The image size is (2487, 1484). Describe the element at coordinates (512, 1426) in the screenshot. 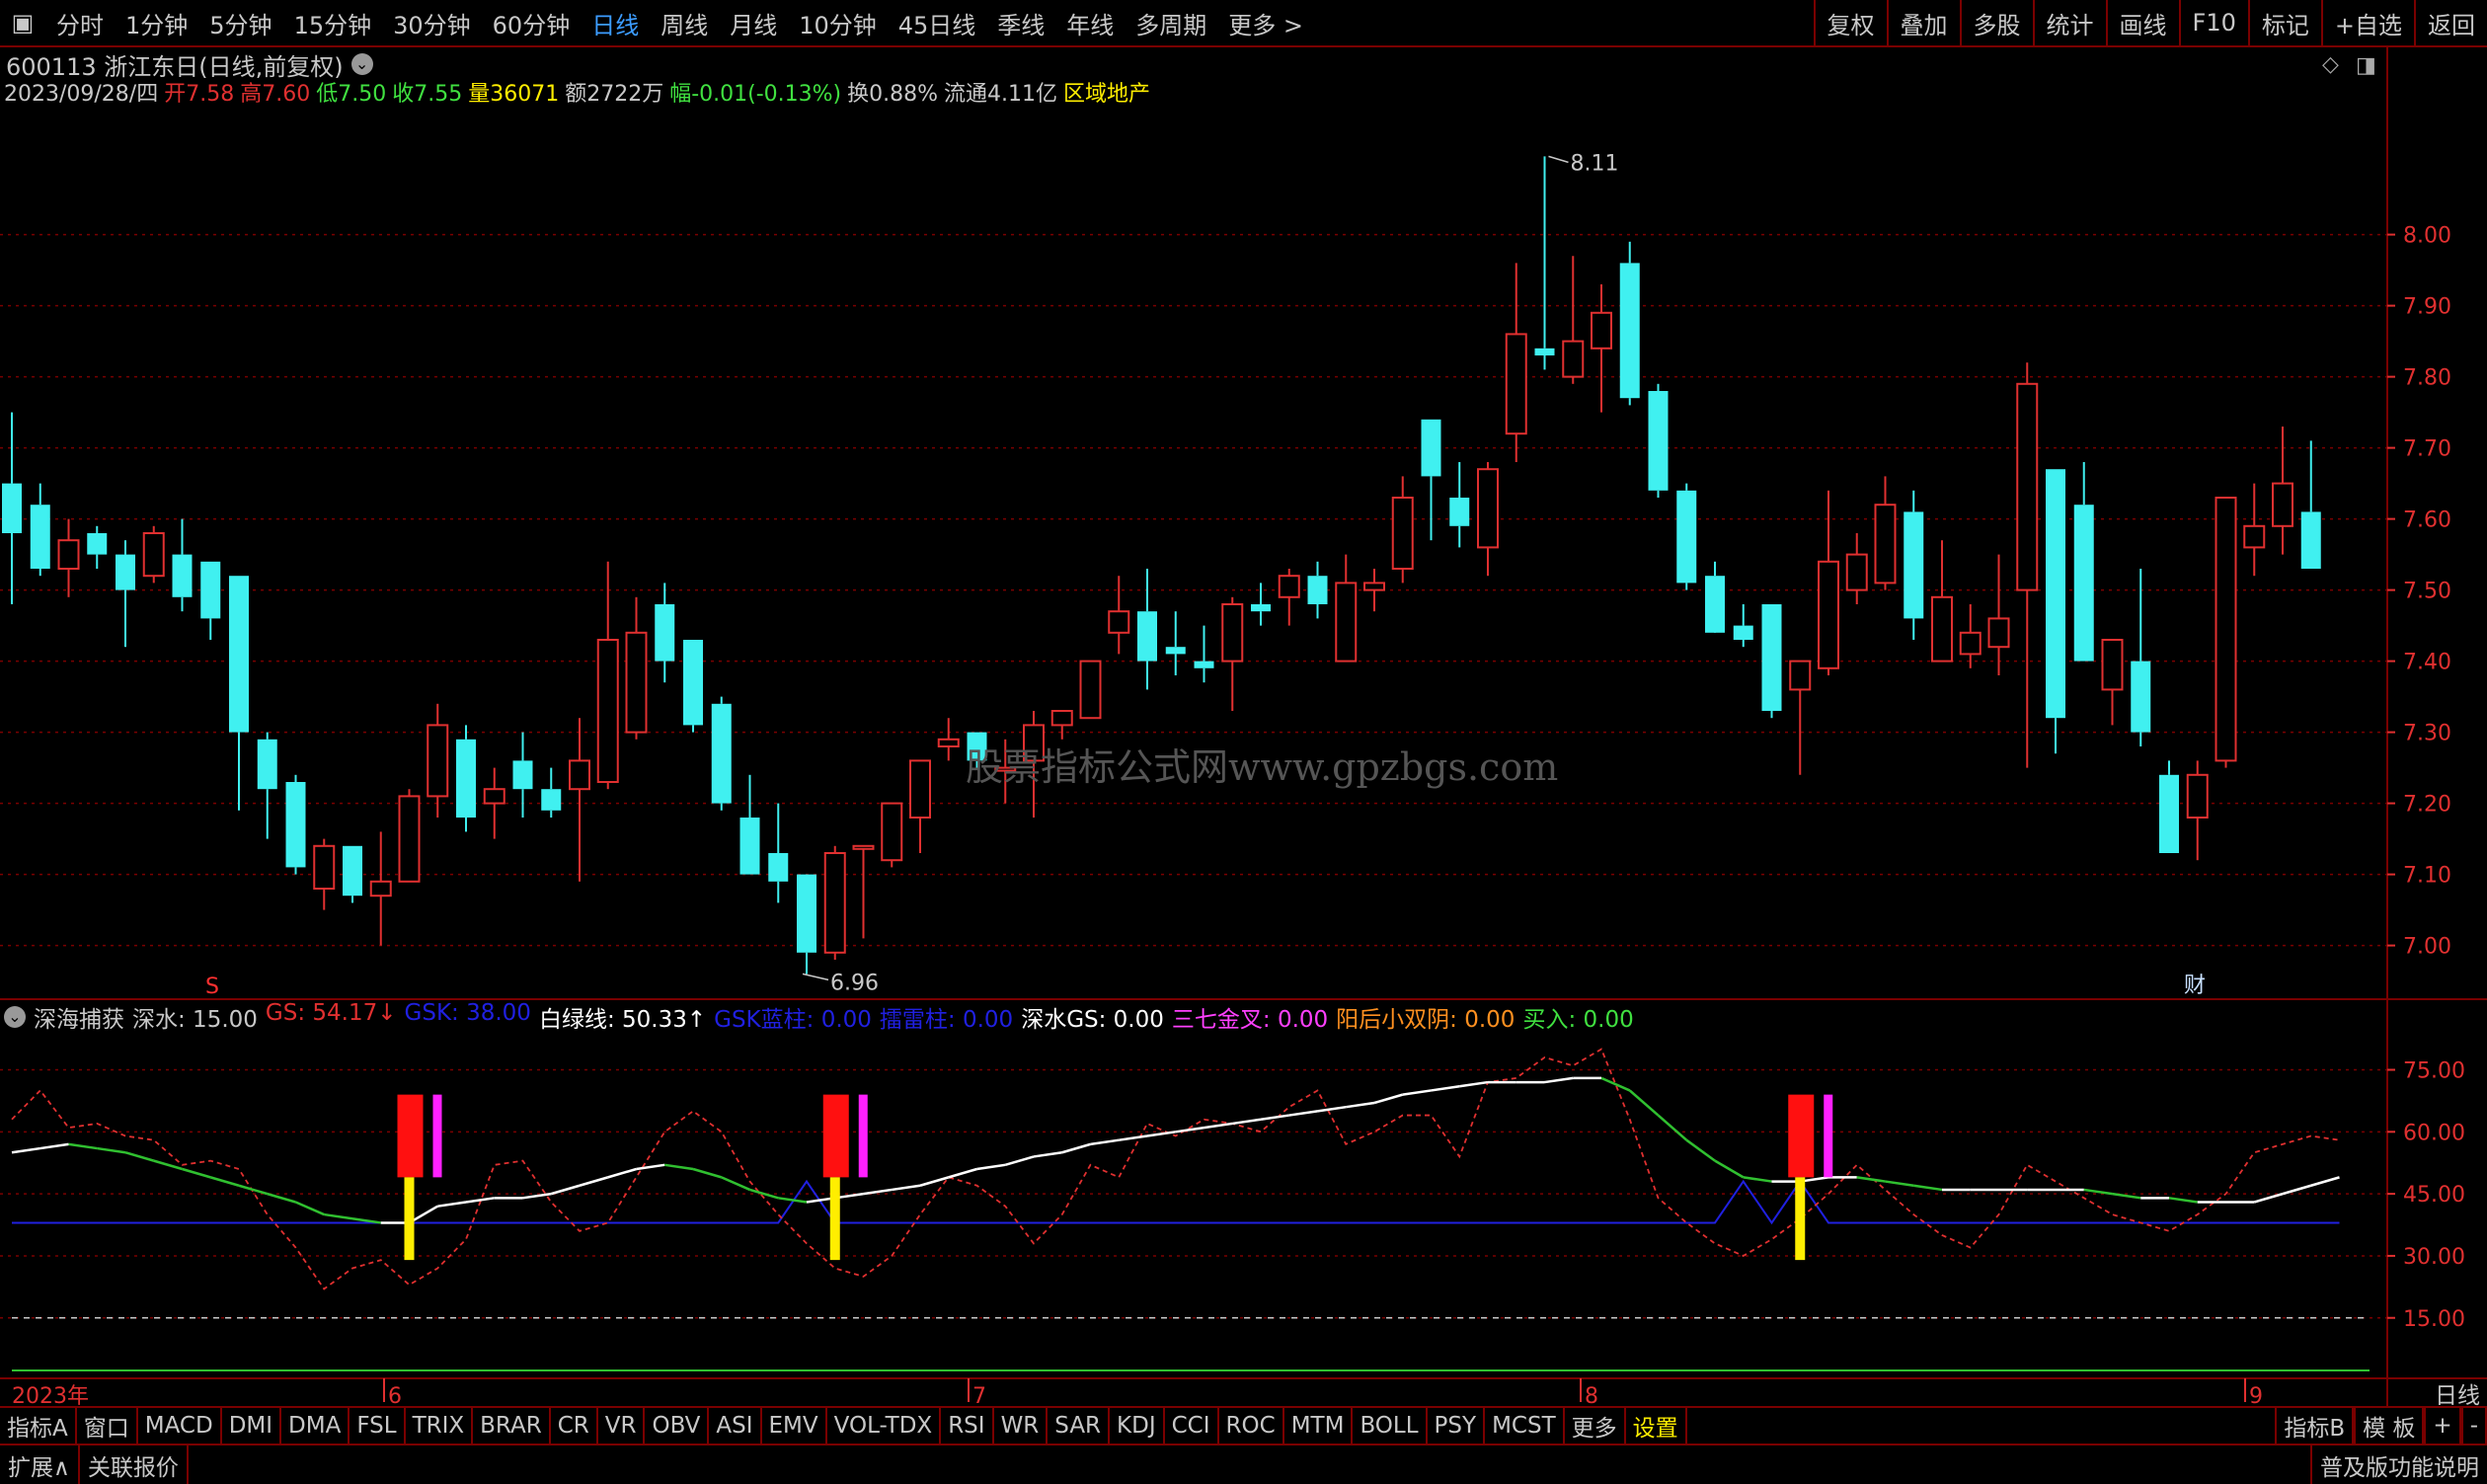

I see `indicator-tab-7: BRAR` at that location.